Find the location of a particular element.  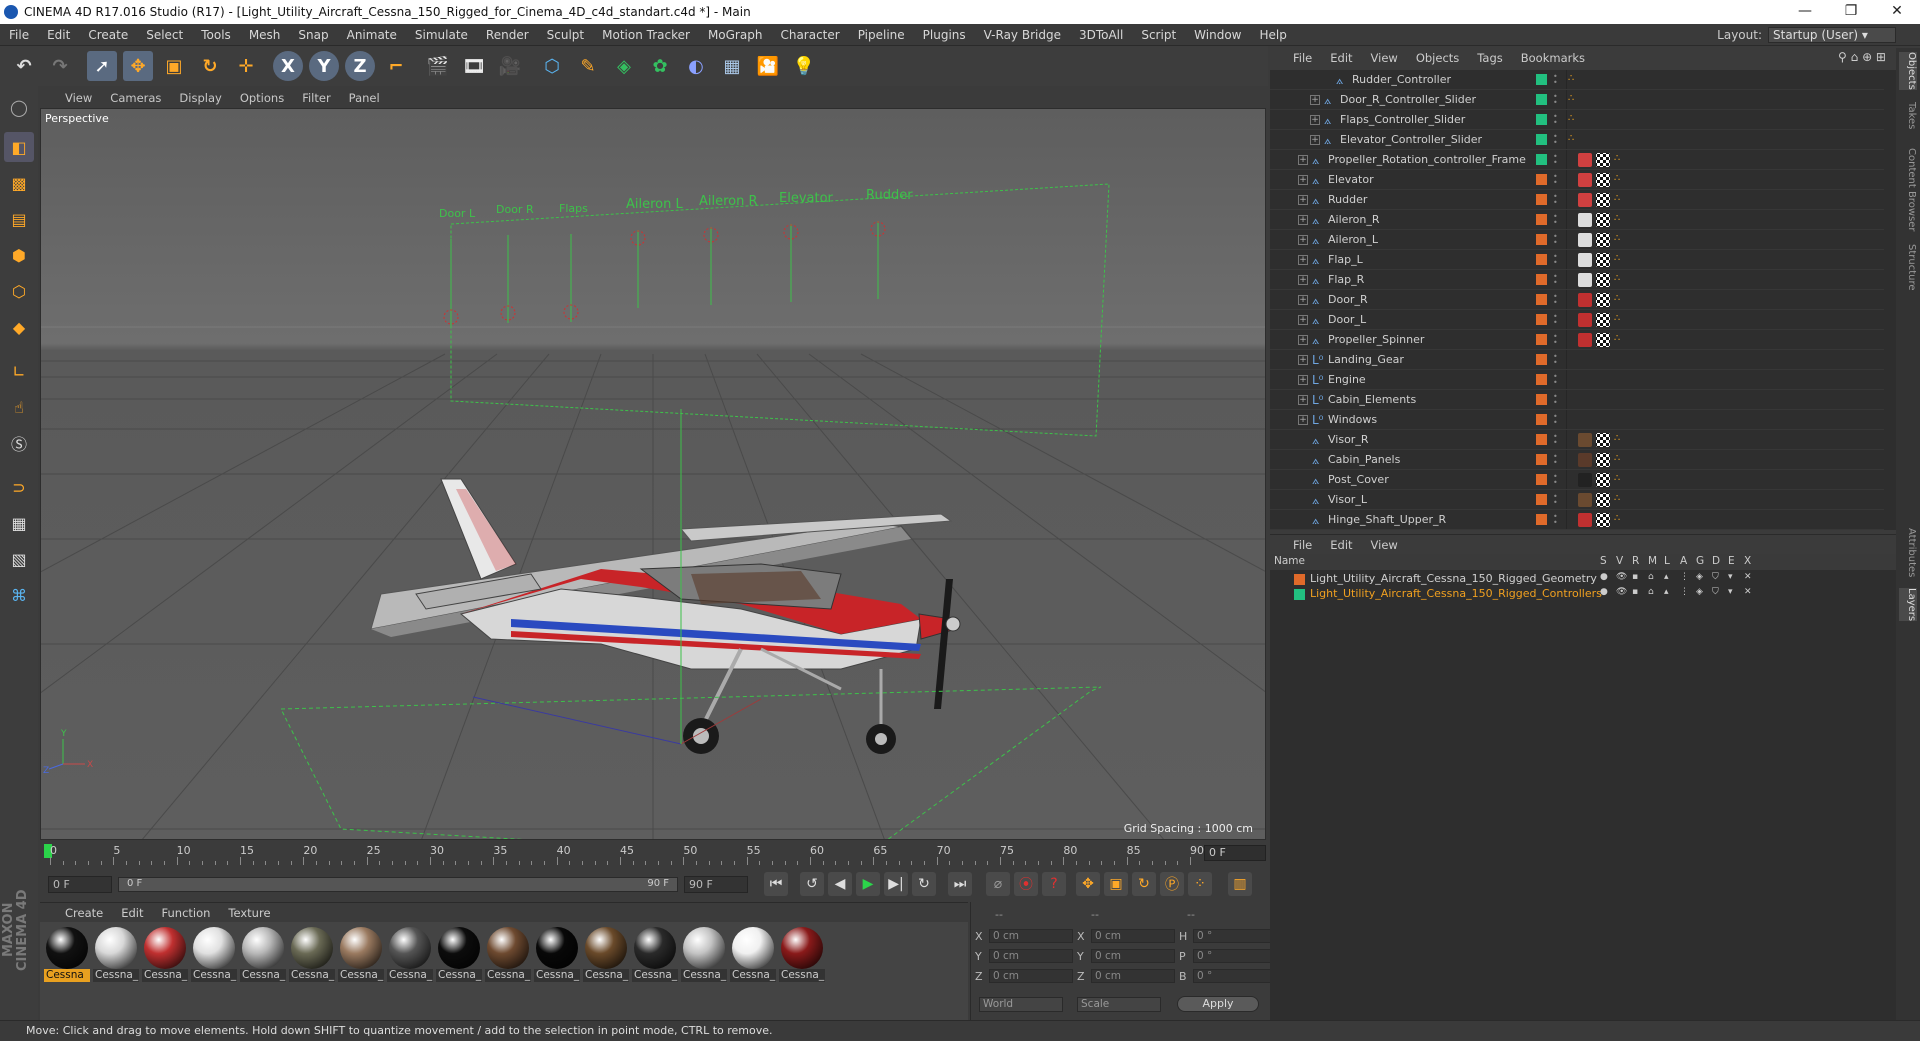

object-menu-tags: Tags is located at coordinates (1489, 58).